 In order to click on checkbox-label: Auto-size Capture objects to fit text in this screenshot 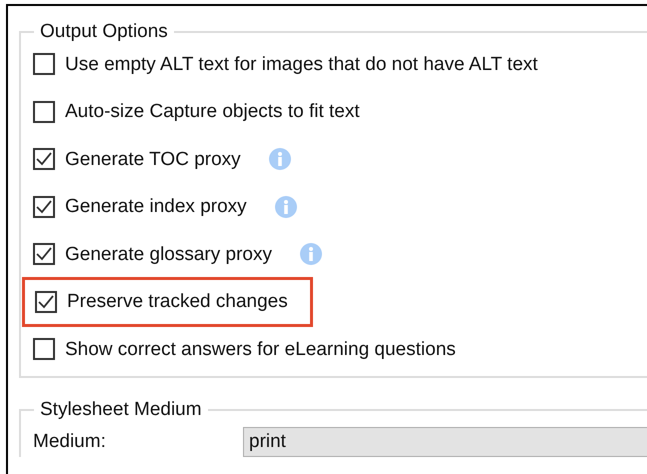, I will do `click(212, 112)`.